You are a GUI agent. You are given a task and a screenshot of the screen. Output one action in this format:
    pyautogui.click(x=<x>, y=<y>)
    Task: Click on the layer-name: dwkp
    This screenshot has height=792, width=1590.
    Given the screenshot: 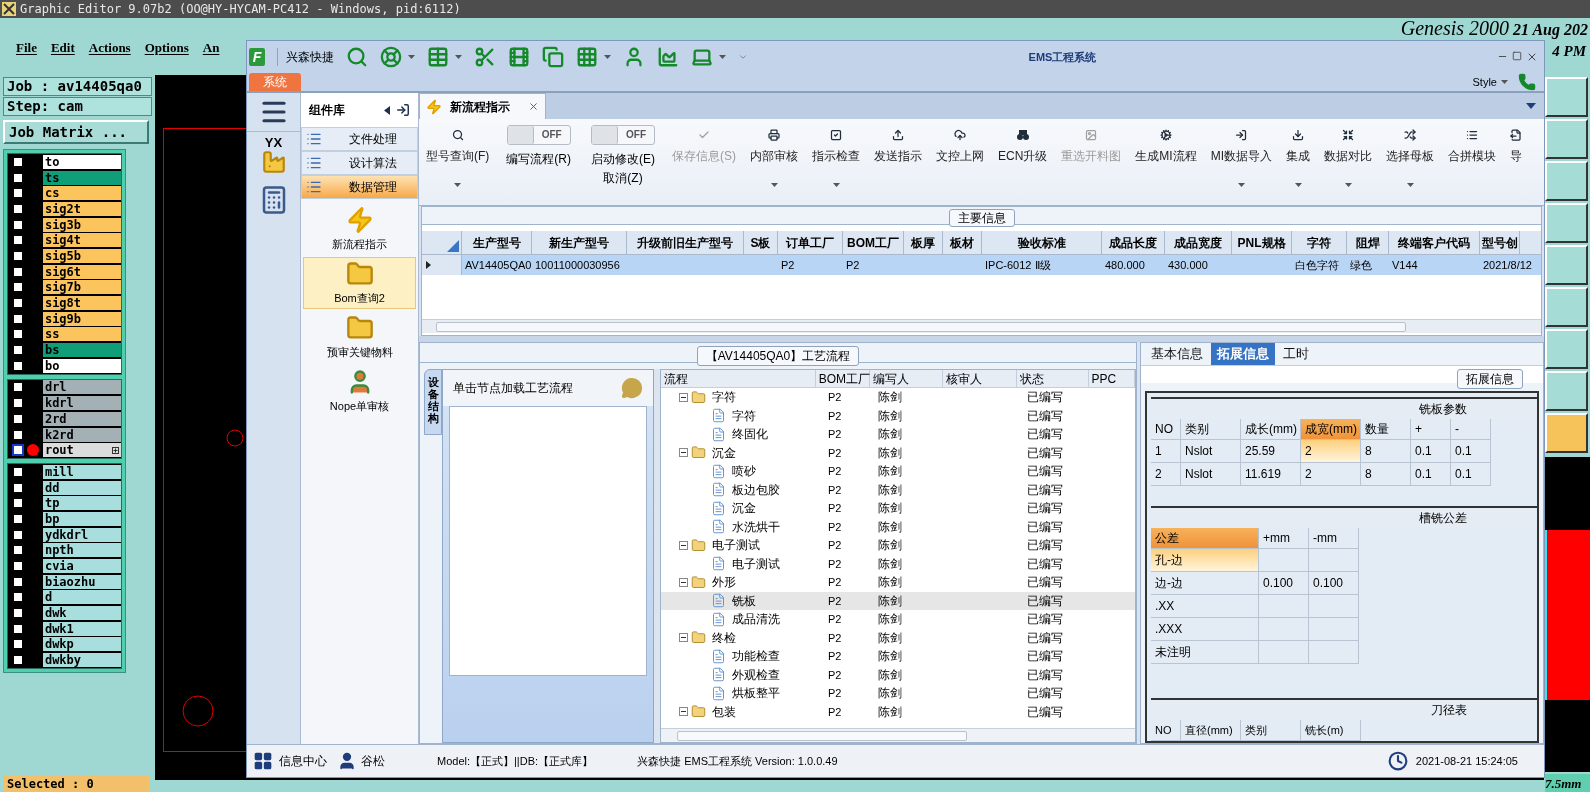 What is the action you would take?
    pyautogui.click(x=81, y=644)
    